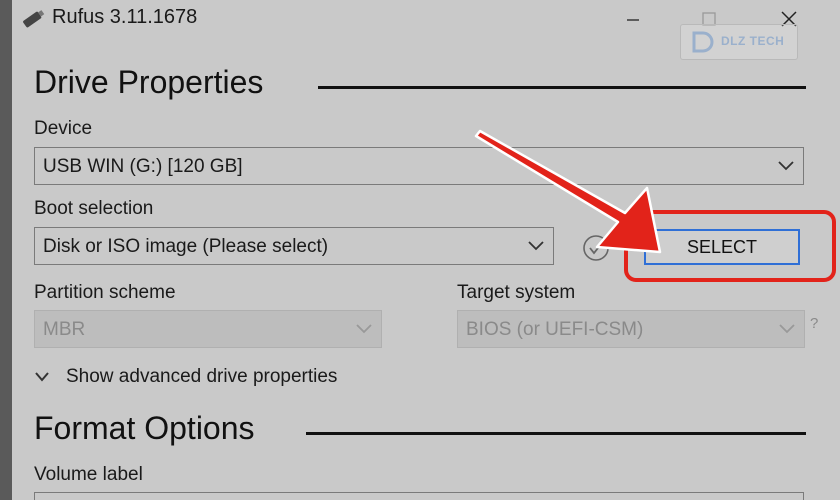 The height and width of the screenshot is (500, 840). Describe the element at coordinates (186, 246) in the screenshot. I see `boot-selection-value: Disk or ISO image (Please select)` at that location.